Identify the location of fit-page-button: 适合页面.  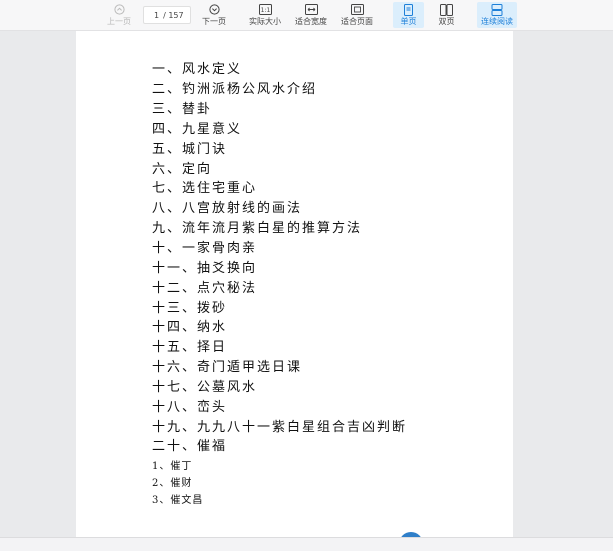
(357, 15).